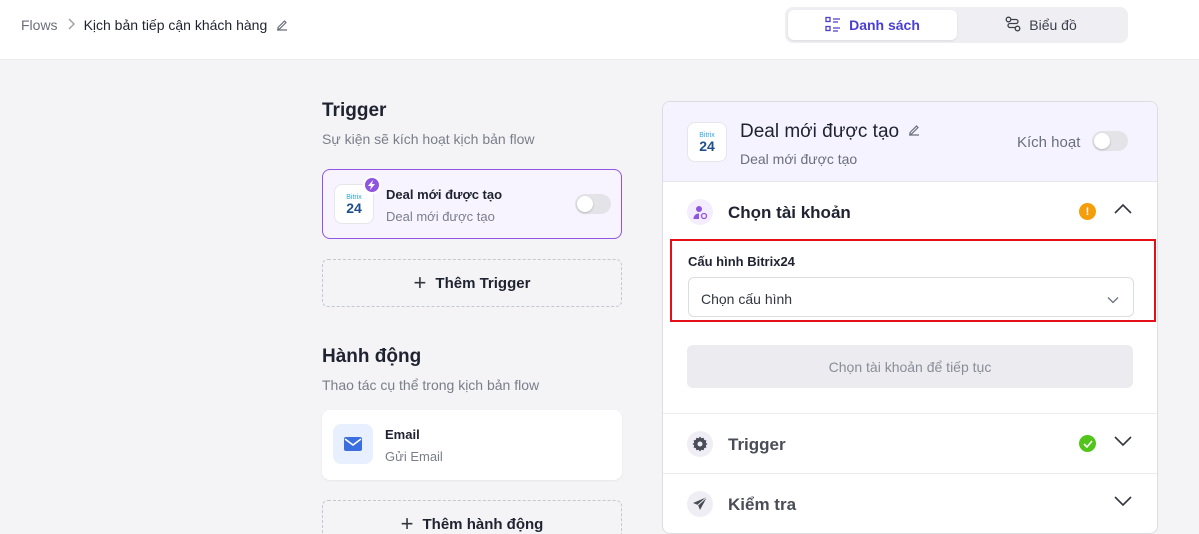  What do you see at coordinates (39, 25) in the screenshot?
I see `breadcrumb-flows-link: Flows` at bounding box center [39, 25].